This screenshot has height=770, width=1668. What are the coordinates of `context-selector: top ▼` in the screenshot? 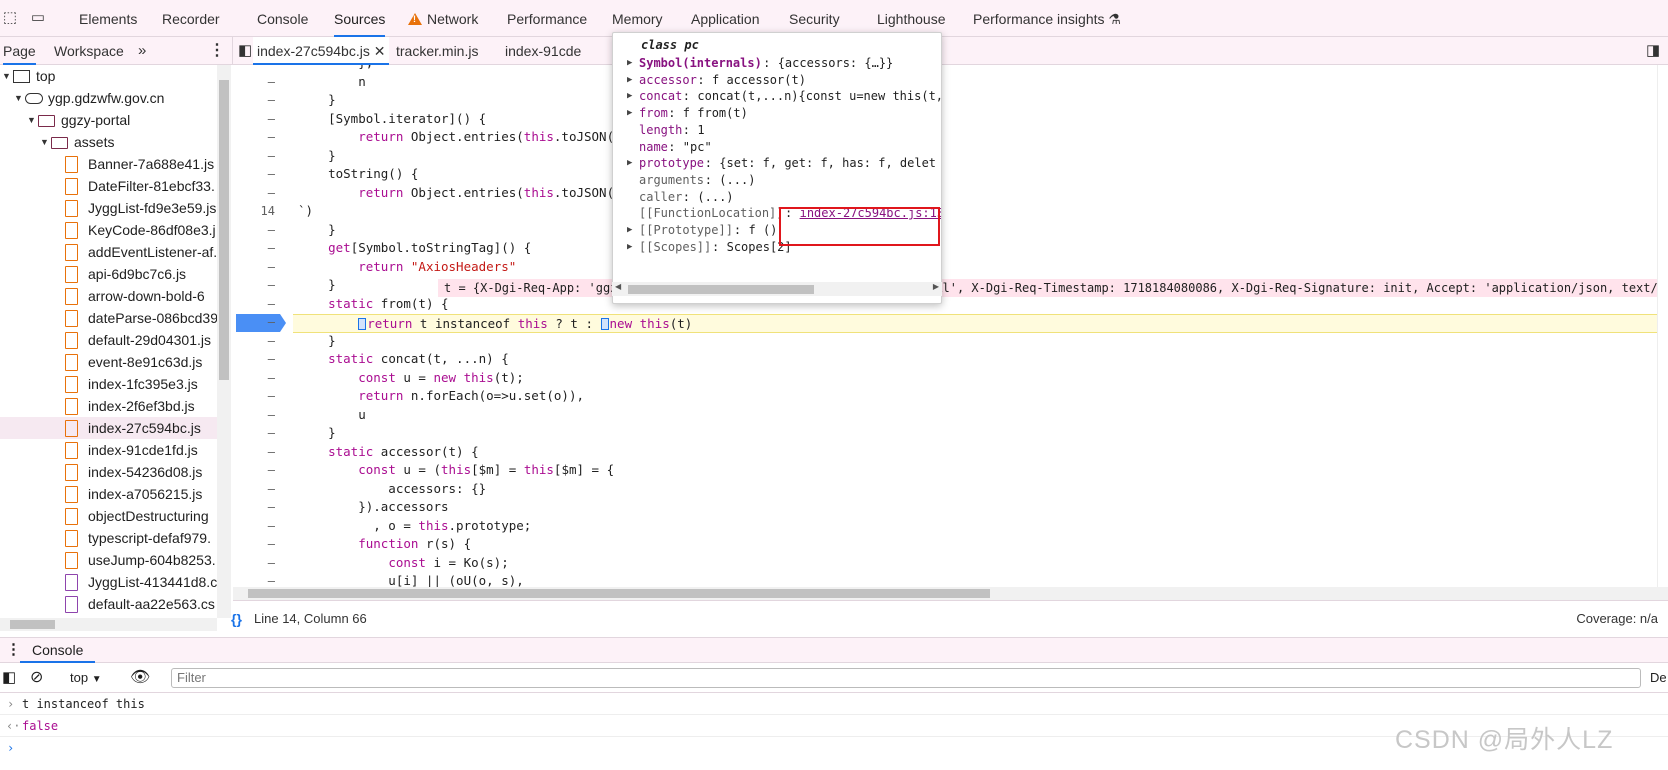 It's located at (86, 677).